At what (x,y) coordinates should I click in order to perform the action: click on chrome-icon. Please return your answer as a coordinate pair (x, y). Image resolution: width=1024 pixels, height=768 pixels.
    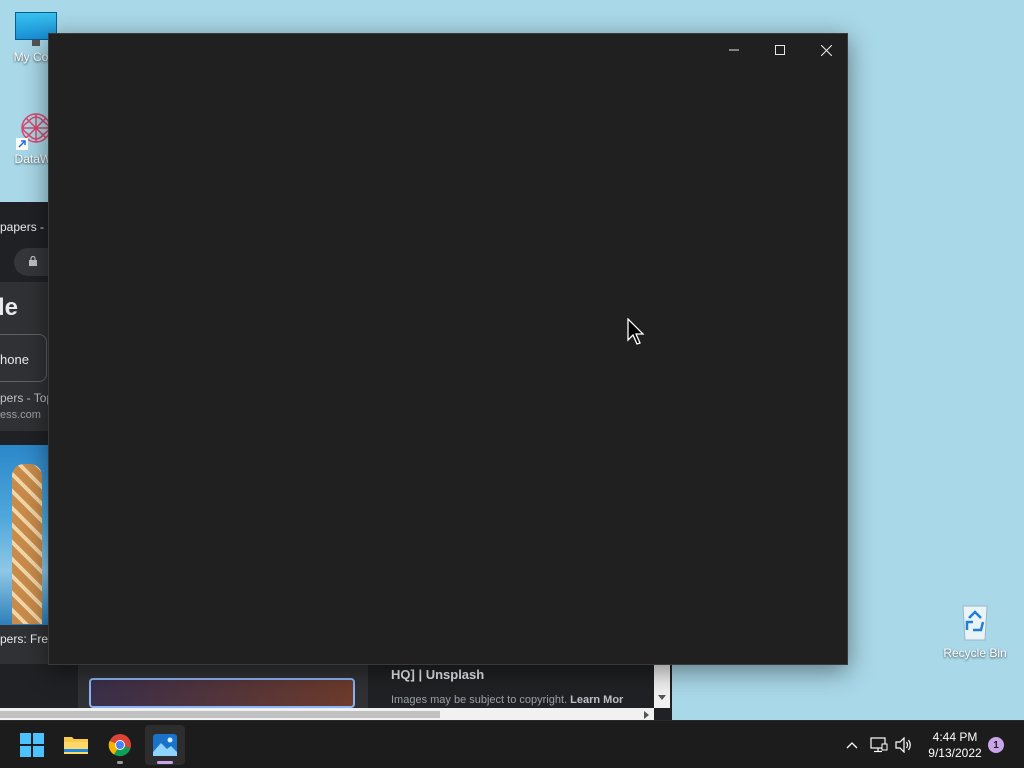
    Looking at the image, I should click on (119, 745).